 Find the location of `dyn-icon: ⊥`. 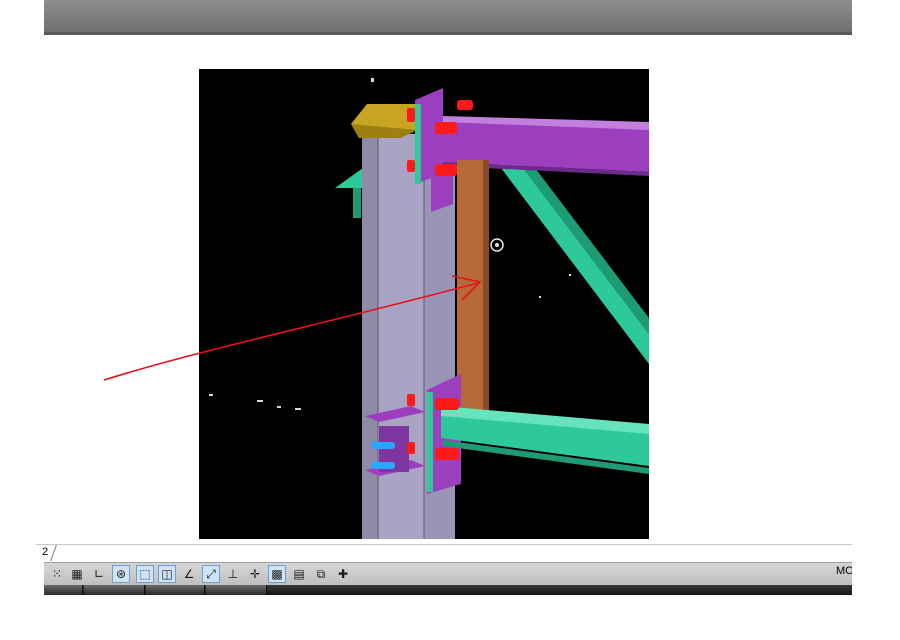

dyn-icon: ⊥ is located at coordinates (233, 574).